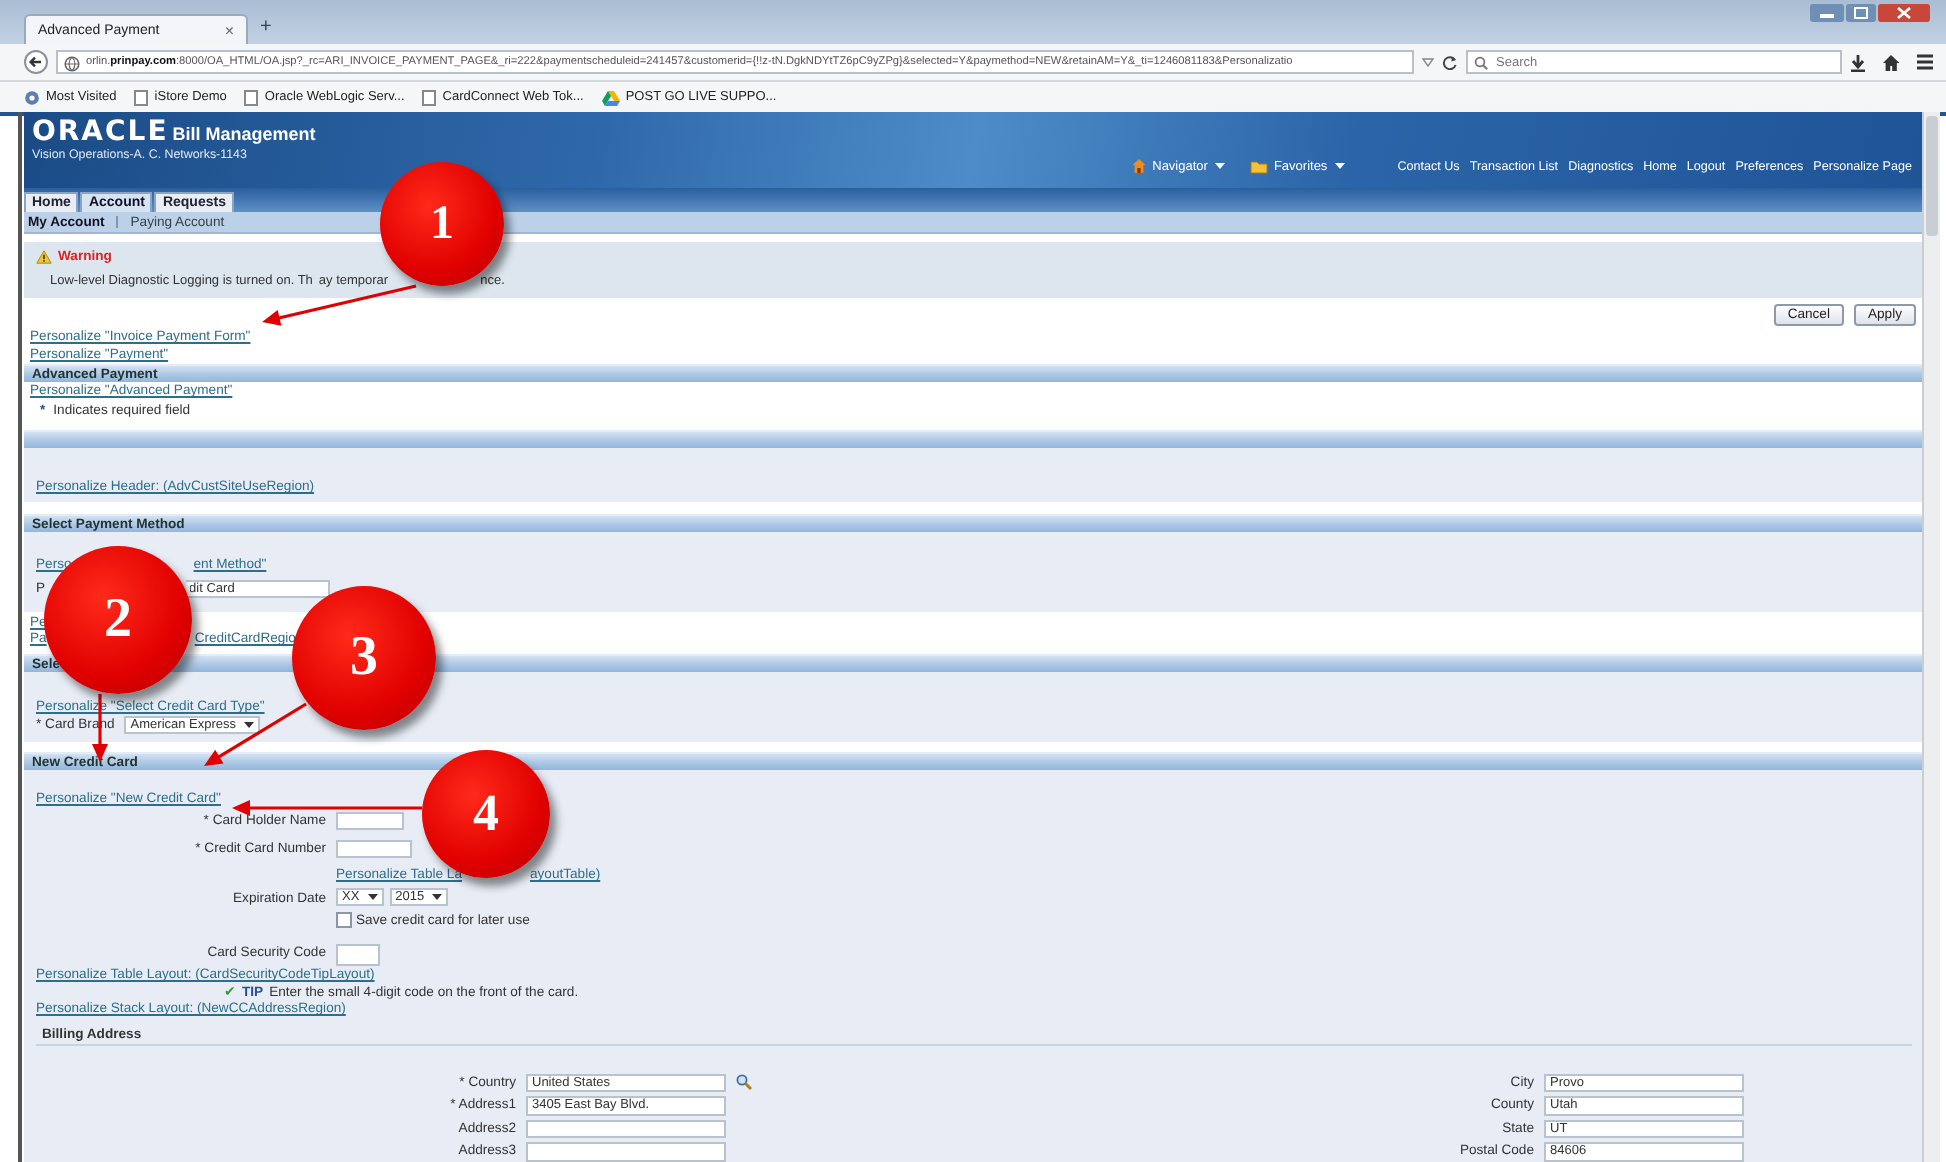 The image size is (1946, 1162). Describe the element at coordinates (229, 30) in the screenshot. I see `tab-close-button: ×` at that location.